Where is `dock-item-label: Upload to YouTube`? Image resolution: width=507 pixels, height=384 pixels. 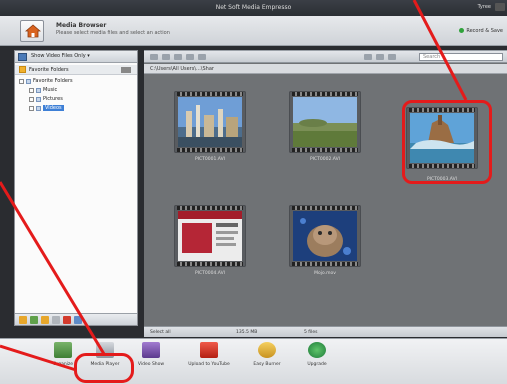
dock-item-label: Upload to YouTube is located at coordinates (209, 364).